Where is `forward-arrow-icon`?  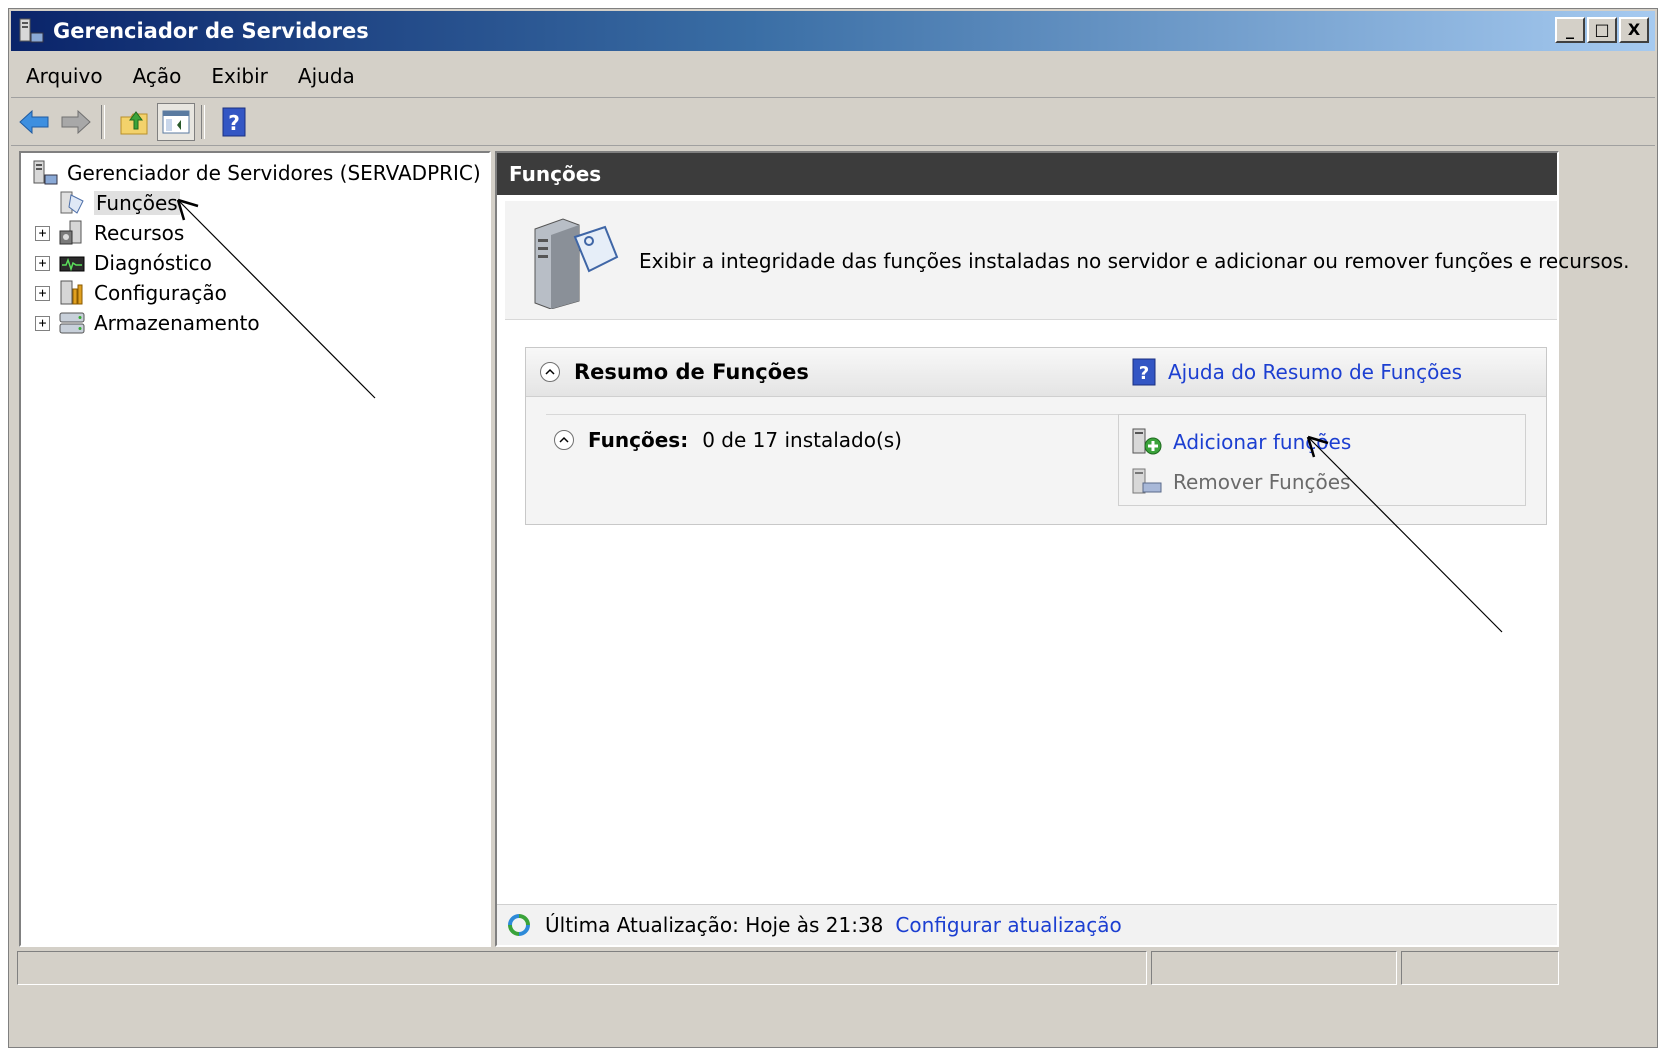
forward-arrow-icon is located at coordinates (76, 122).